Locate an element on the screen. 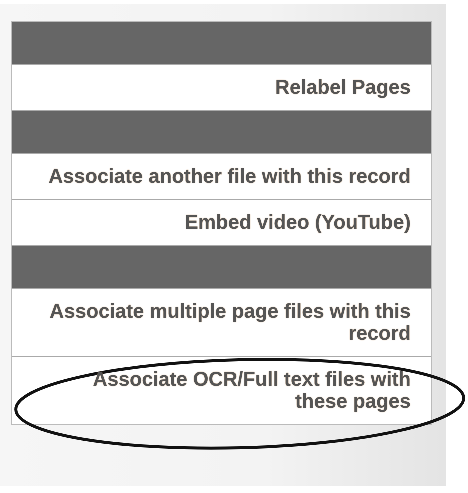 Image resolution: width=468 pixels, height=493 pixels. menu-link: Relabel Pages is located at coordinates (343, 88).